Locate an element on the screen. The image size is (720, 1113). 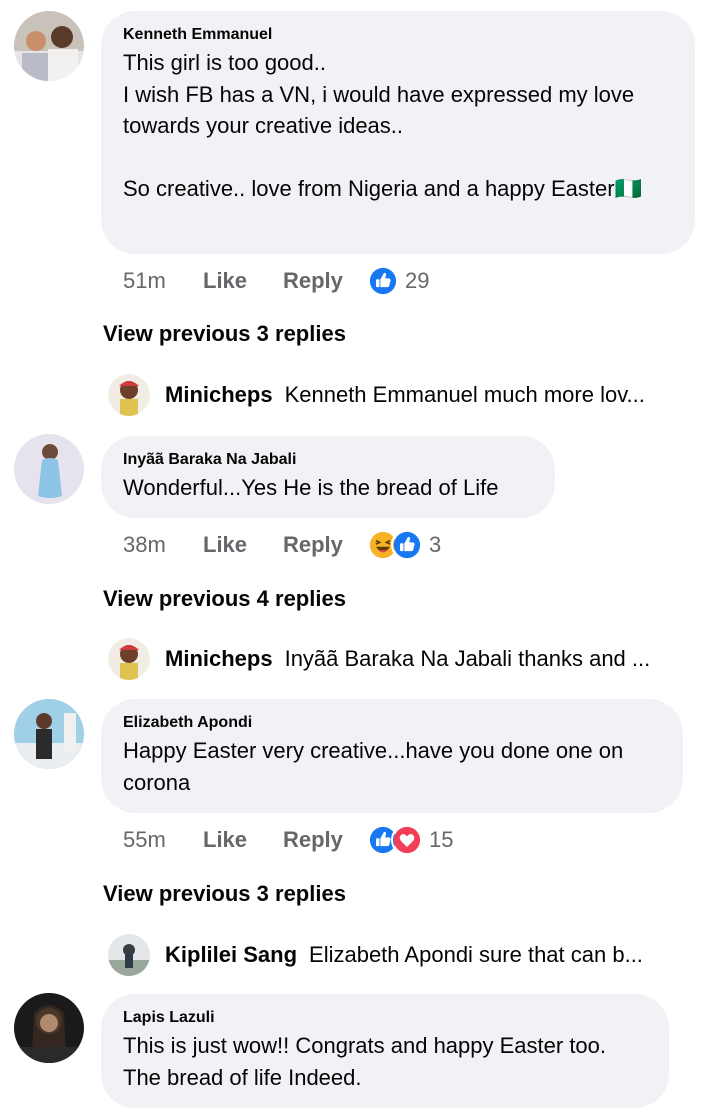
comment-author: Kenneth Emmanuel is located at coordinates (398, 35).